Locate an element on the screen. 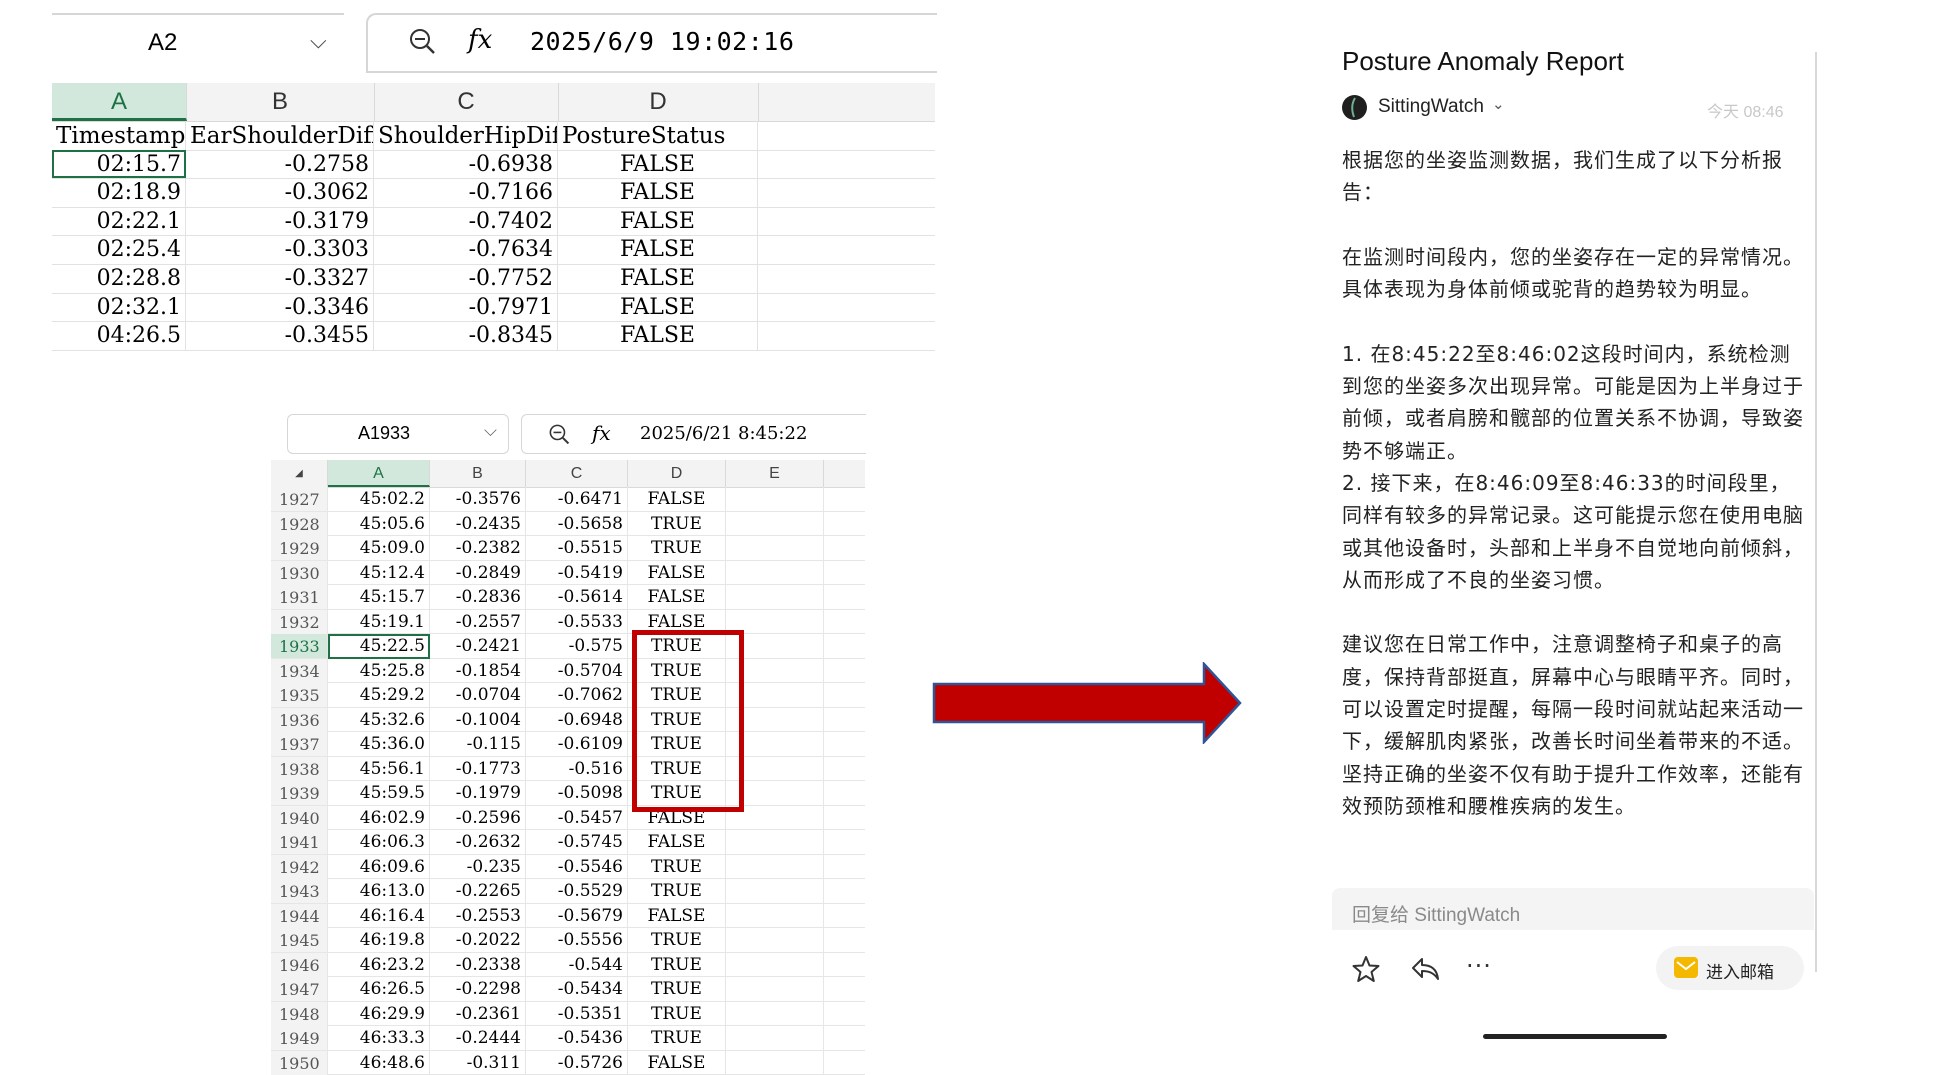  table-cell: -0.5436 is located at coordinates (577, 1038).